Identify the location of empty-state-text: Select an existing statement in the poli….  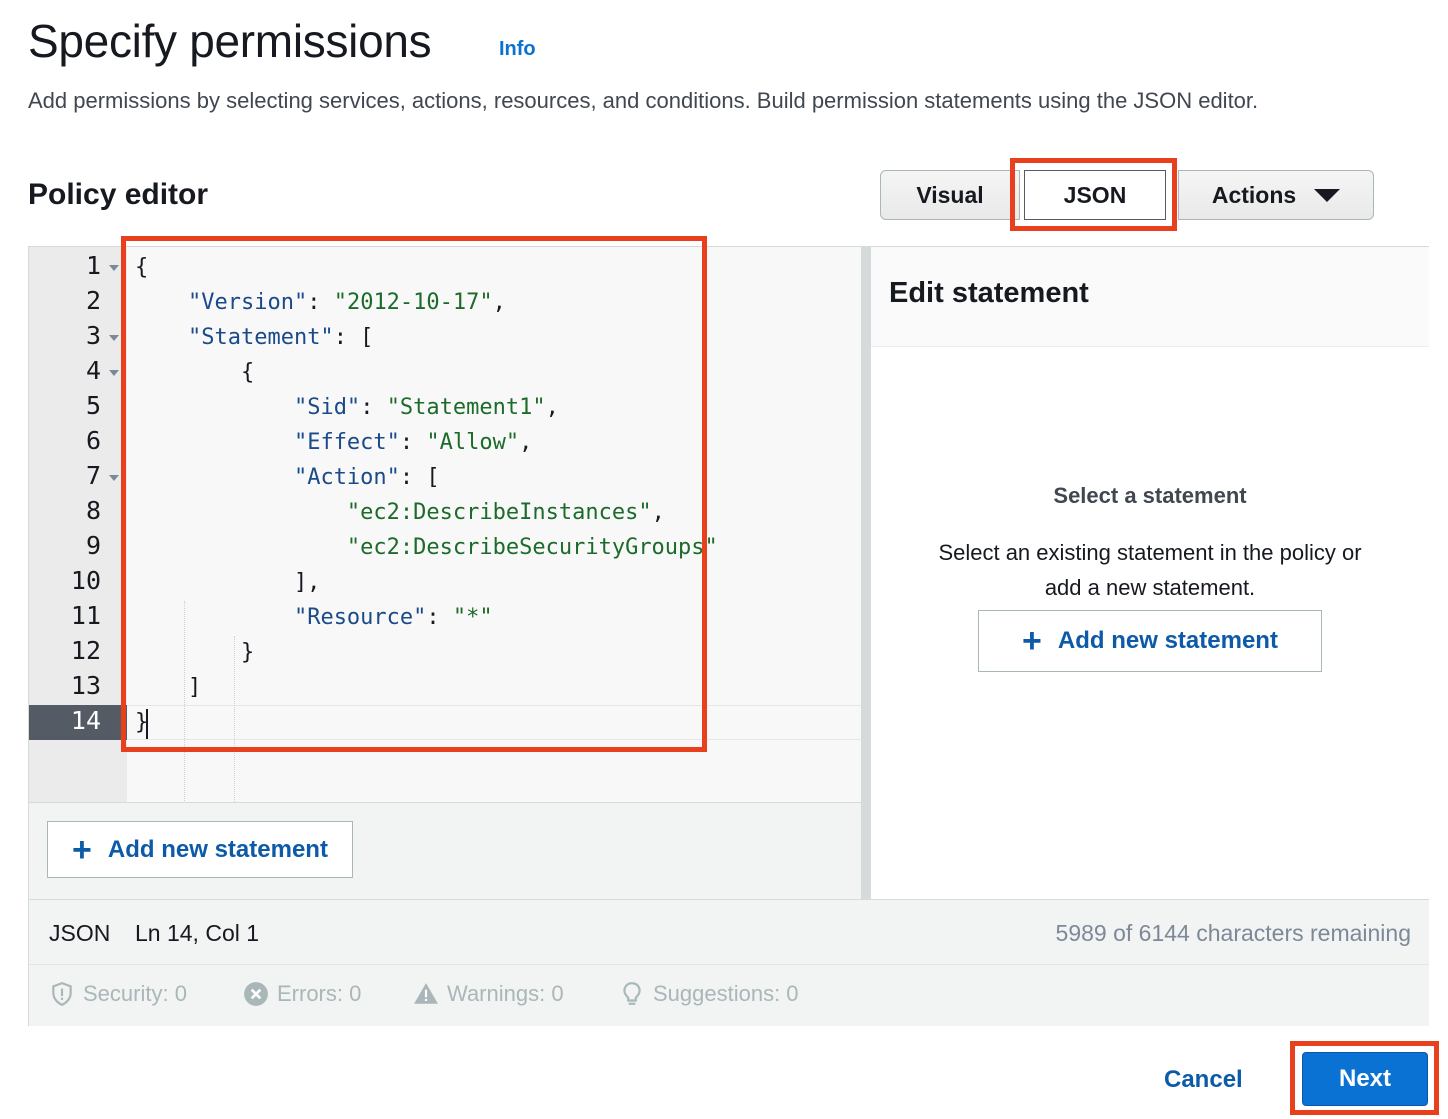
(1150, 570).